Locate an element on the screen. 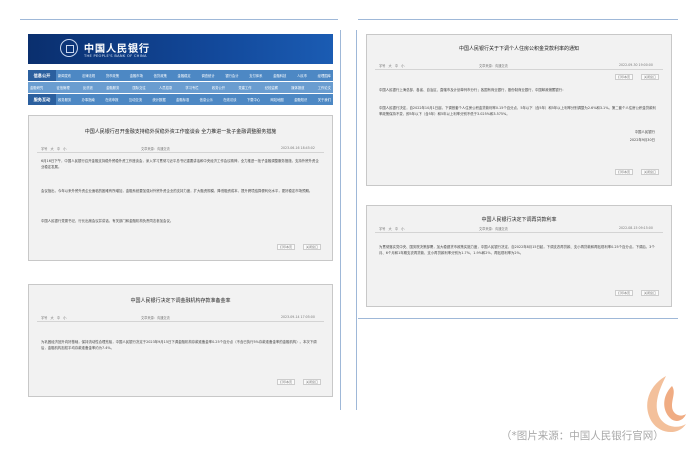  bank-logo-icon is located at coordinates (69, 48).